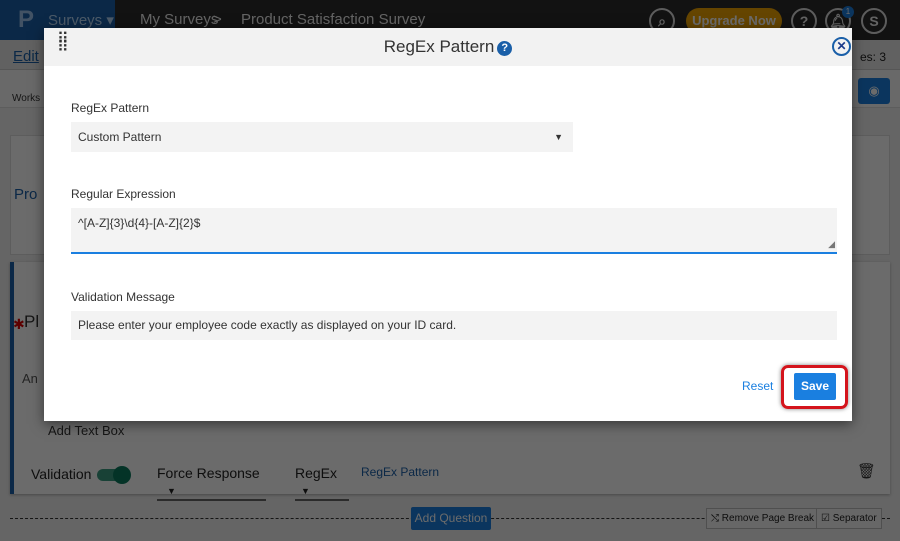 The image size is (900, 541). Describe the element at coordinates (81, 20) in the screenshot. I see `surveys-menu: Surveys ▾` at that location.